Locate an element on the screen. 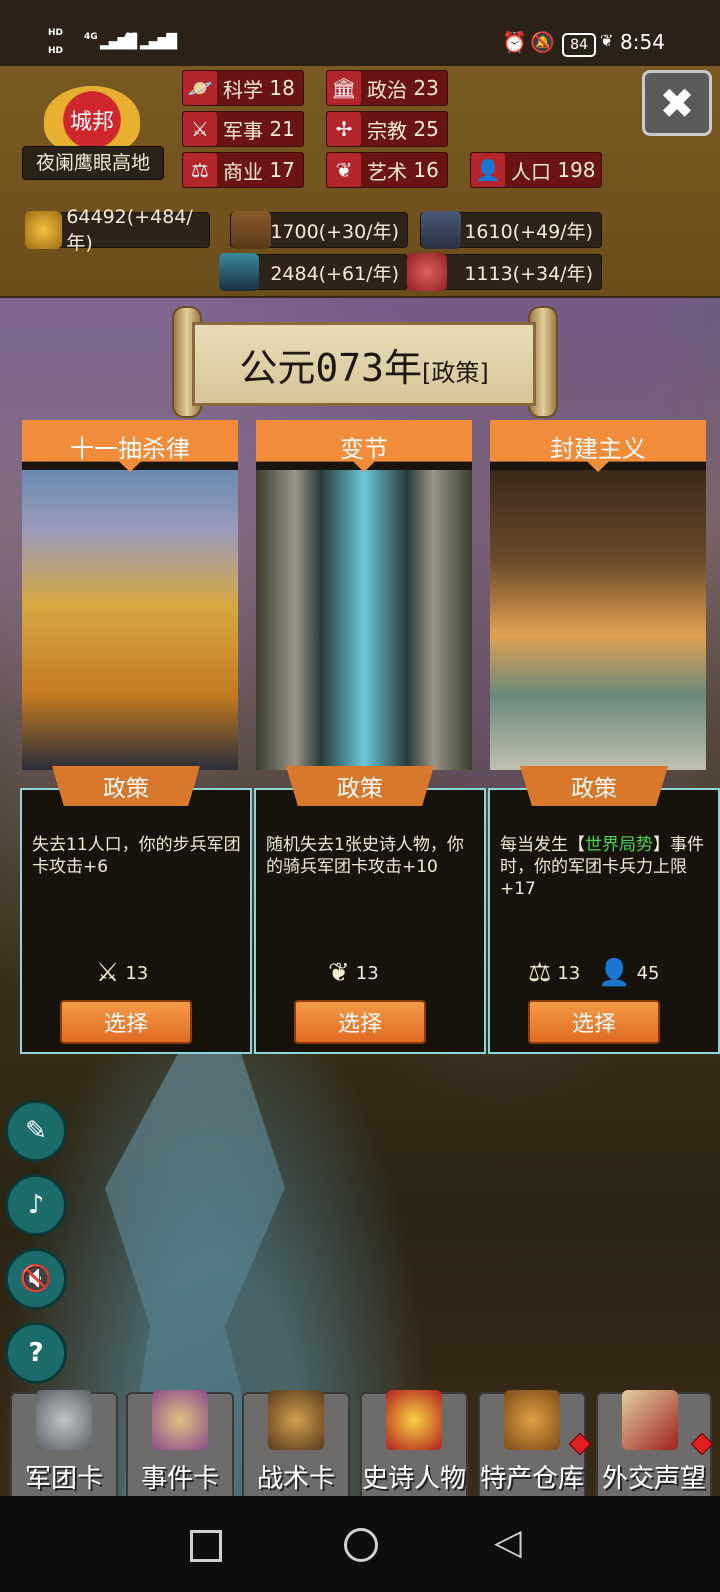  home-button is located at coordinates (361, 1545).